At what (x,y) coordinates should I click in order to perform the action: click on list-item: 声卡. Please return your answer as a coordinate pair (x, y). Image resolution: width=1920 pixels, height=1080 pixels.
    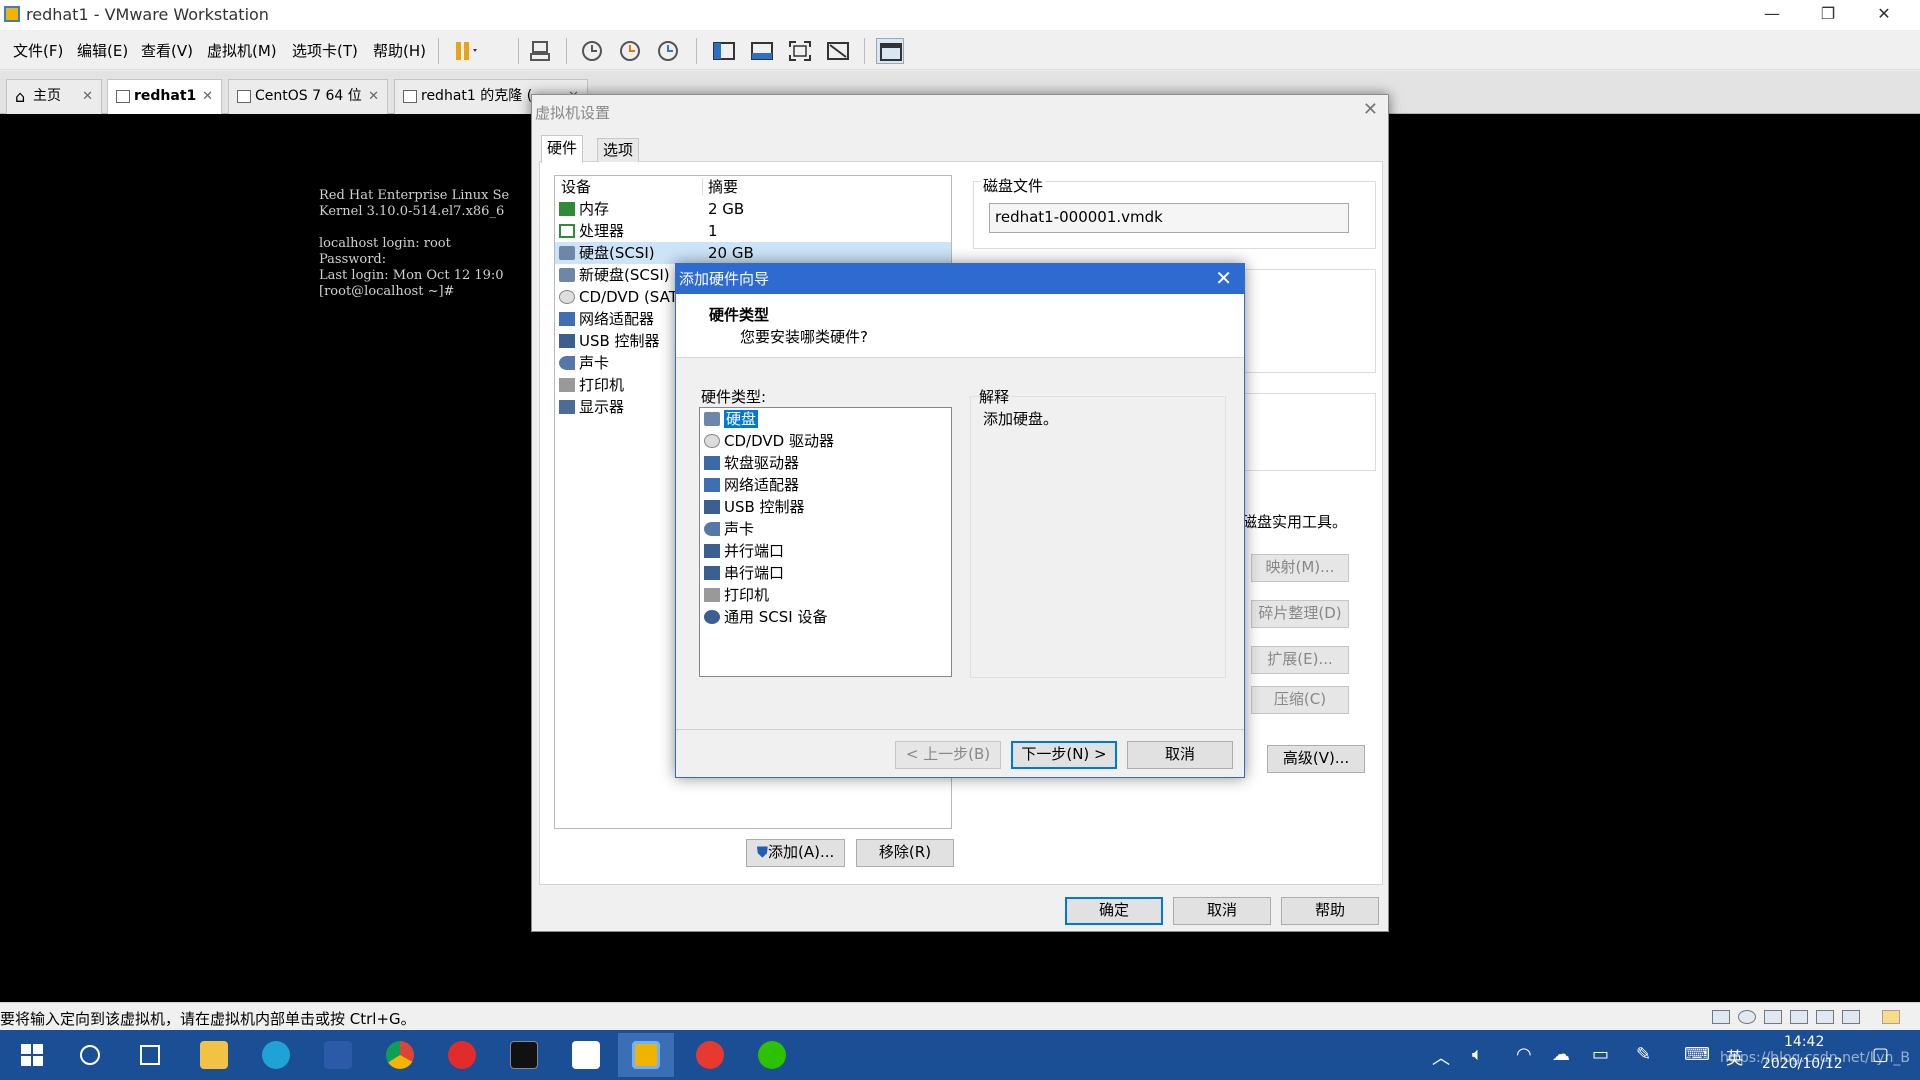
    Looking at the image, I should click on (729, 529).